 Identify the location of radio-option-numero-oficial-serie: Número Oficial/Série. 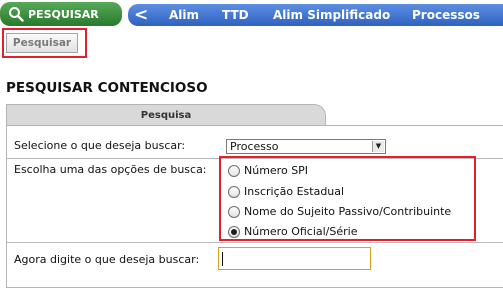
(292, 231).